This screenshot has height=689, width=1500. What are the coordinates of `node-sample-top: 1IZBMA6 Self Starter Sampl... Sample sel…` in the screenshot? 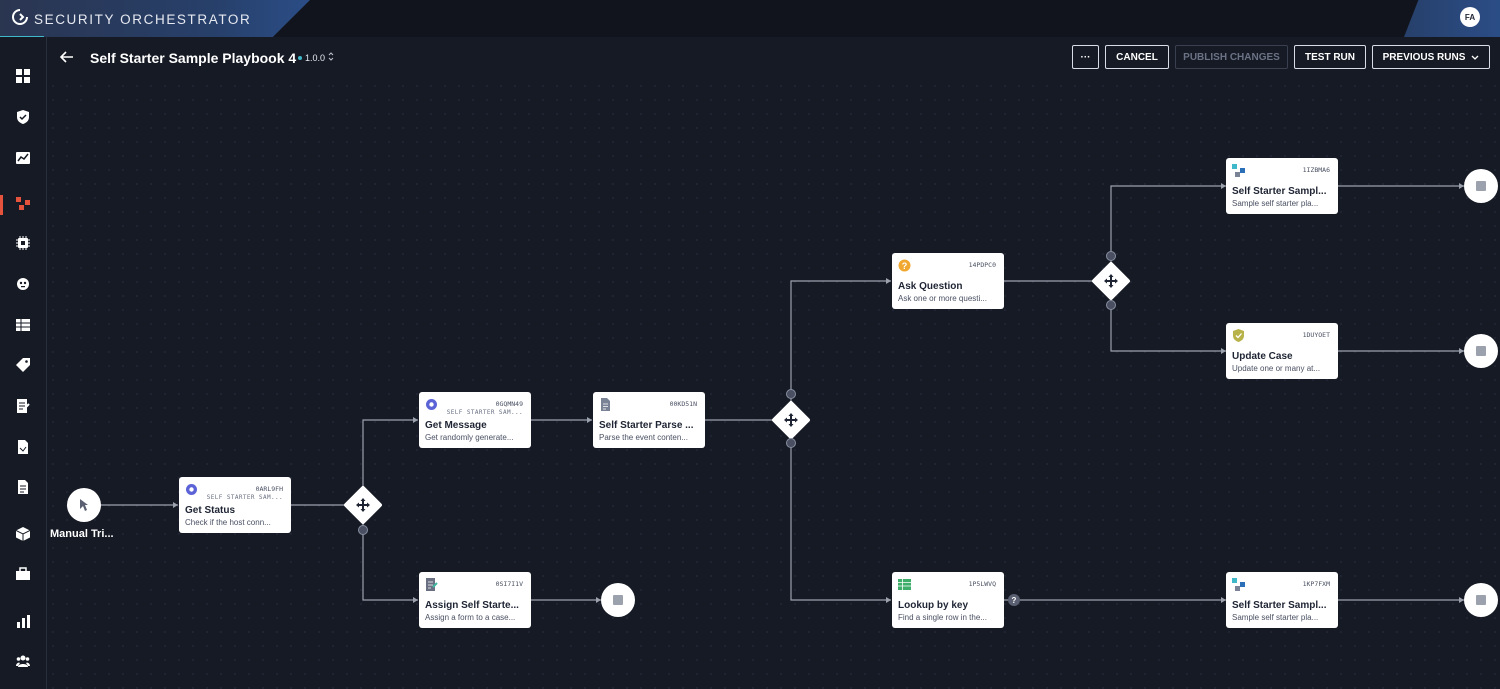 It's located at (1282, 186).